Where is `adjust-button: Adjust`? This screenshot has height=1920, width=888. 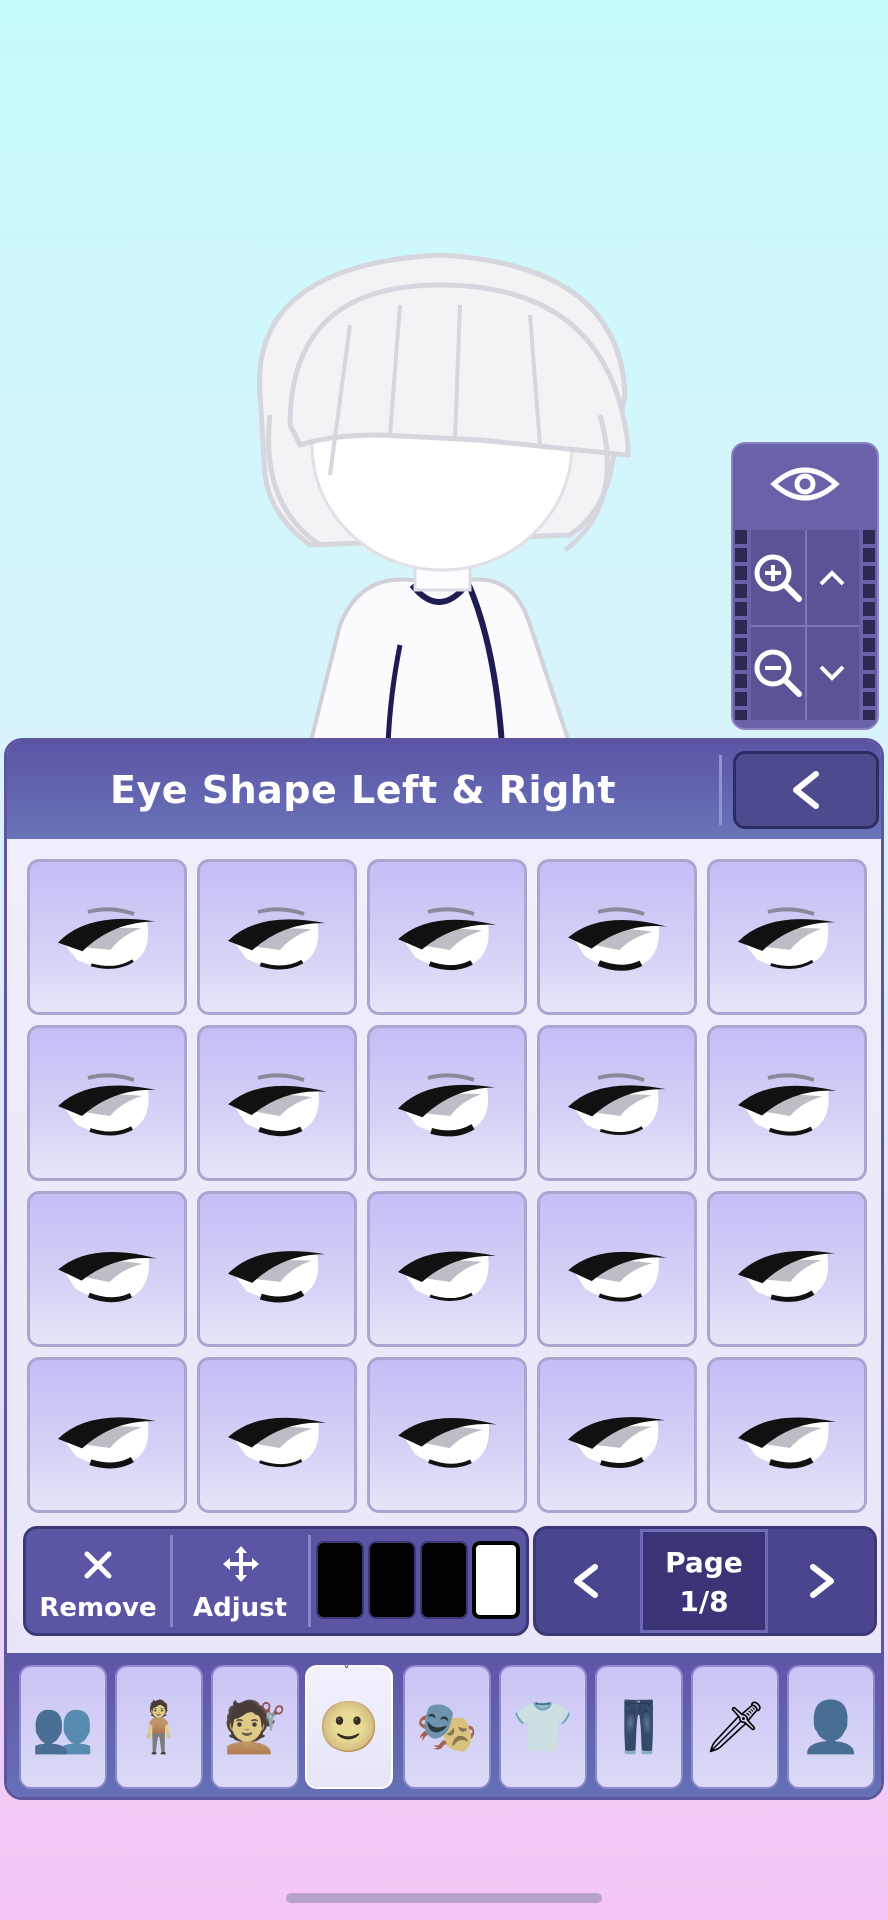 adjust-button: Adjust is located at coordinates (240, 1581).